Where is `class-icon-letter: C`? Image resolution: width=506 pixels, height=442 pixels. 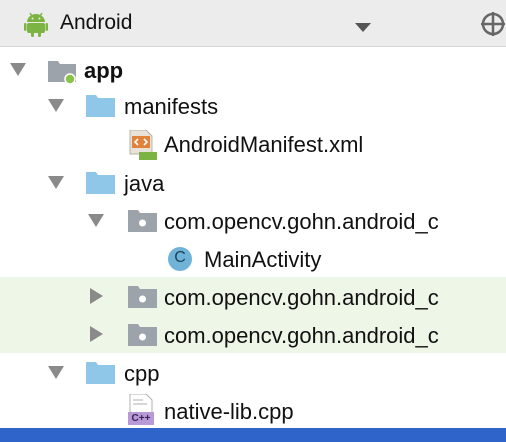 class-icon-letter: C is located at coordinates (180, 257).